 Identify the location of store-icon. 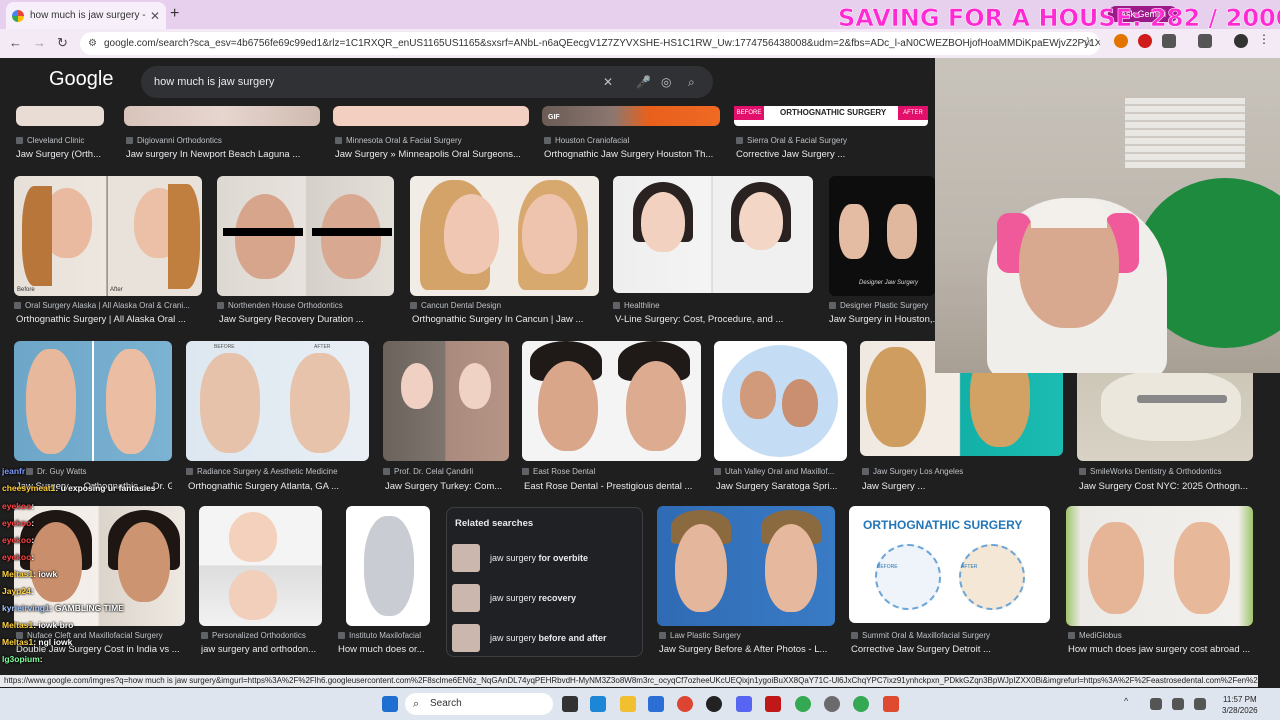
(656, 704).